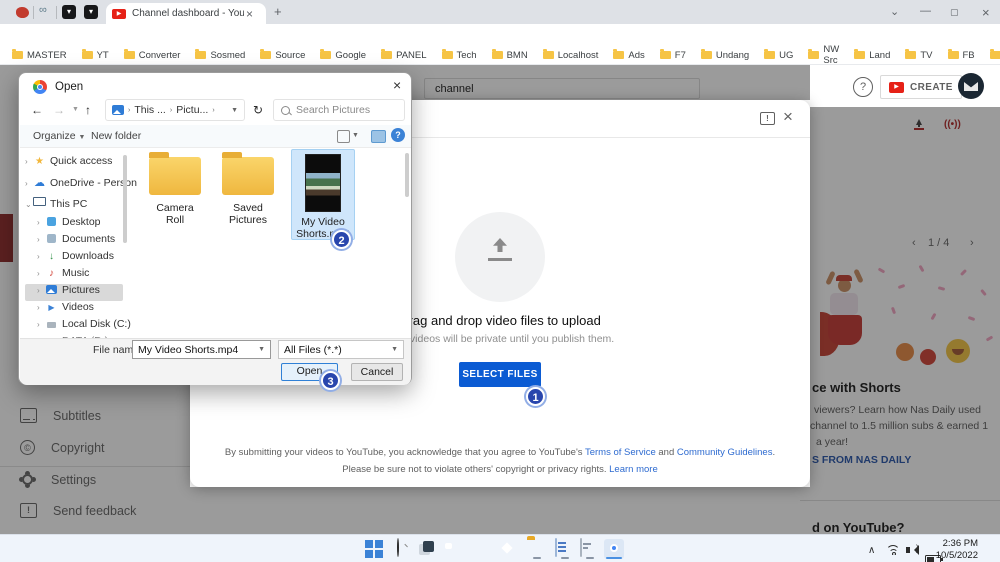 This screenshot has width=1000, height=562. Describe the element at coordinates (248, 189) in the screenshot. I see `file-item-saved-pictures: Saved Pictures` at that location.